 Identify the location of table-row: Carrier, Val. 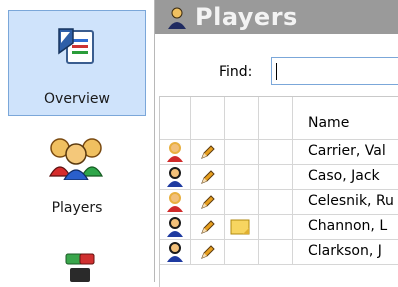
(279, 152).